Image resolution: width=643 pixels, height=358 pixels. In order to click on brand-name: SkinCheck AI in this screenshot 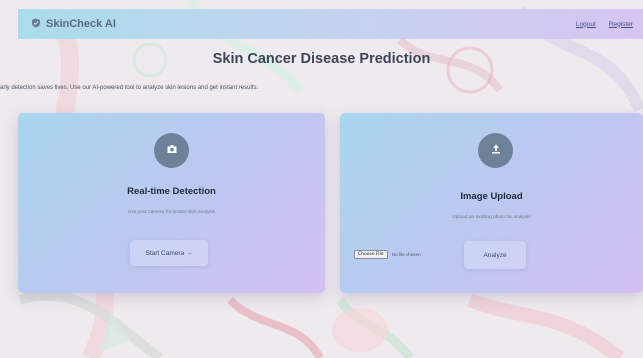, I will do `click(81, 24)`.